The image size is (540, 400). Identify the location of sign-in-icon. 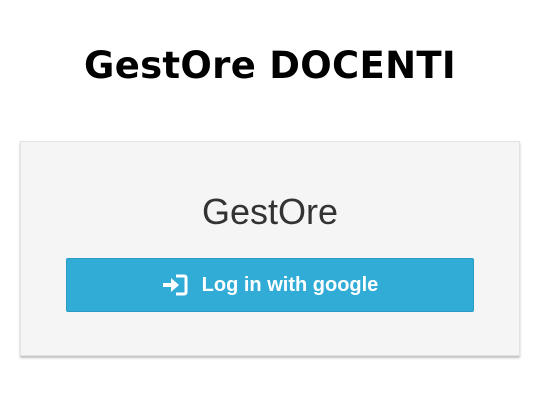
(175, 285).